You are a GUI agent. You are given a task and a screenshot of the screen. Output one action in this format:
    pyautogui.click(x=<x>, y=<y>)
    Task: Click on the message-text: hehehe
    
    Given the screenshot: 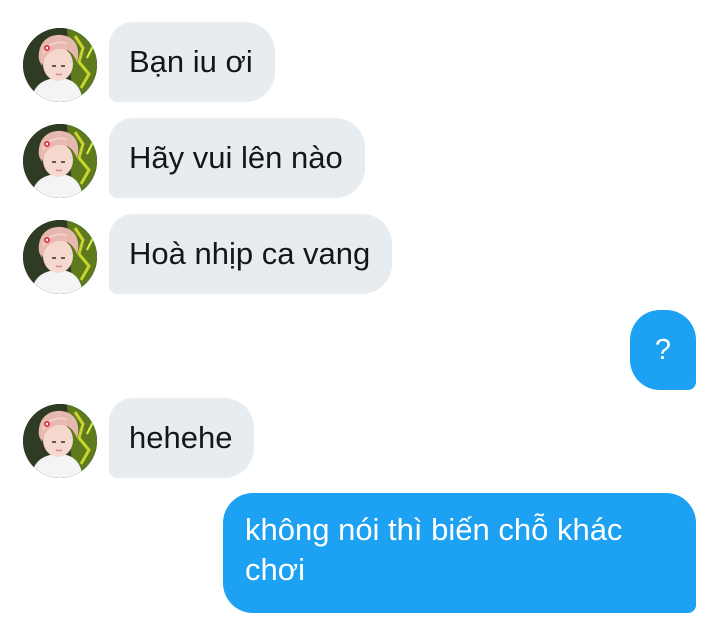 What is the action you would take?
    pyautogui.click(x=181, y=437)
    